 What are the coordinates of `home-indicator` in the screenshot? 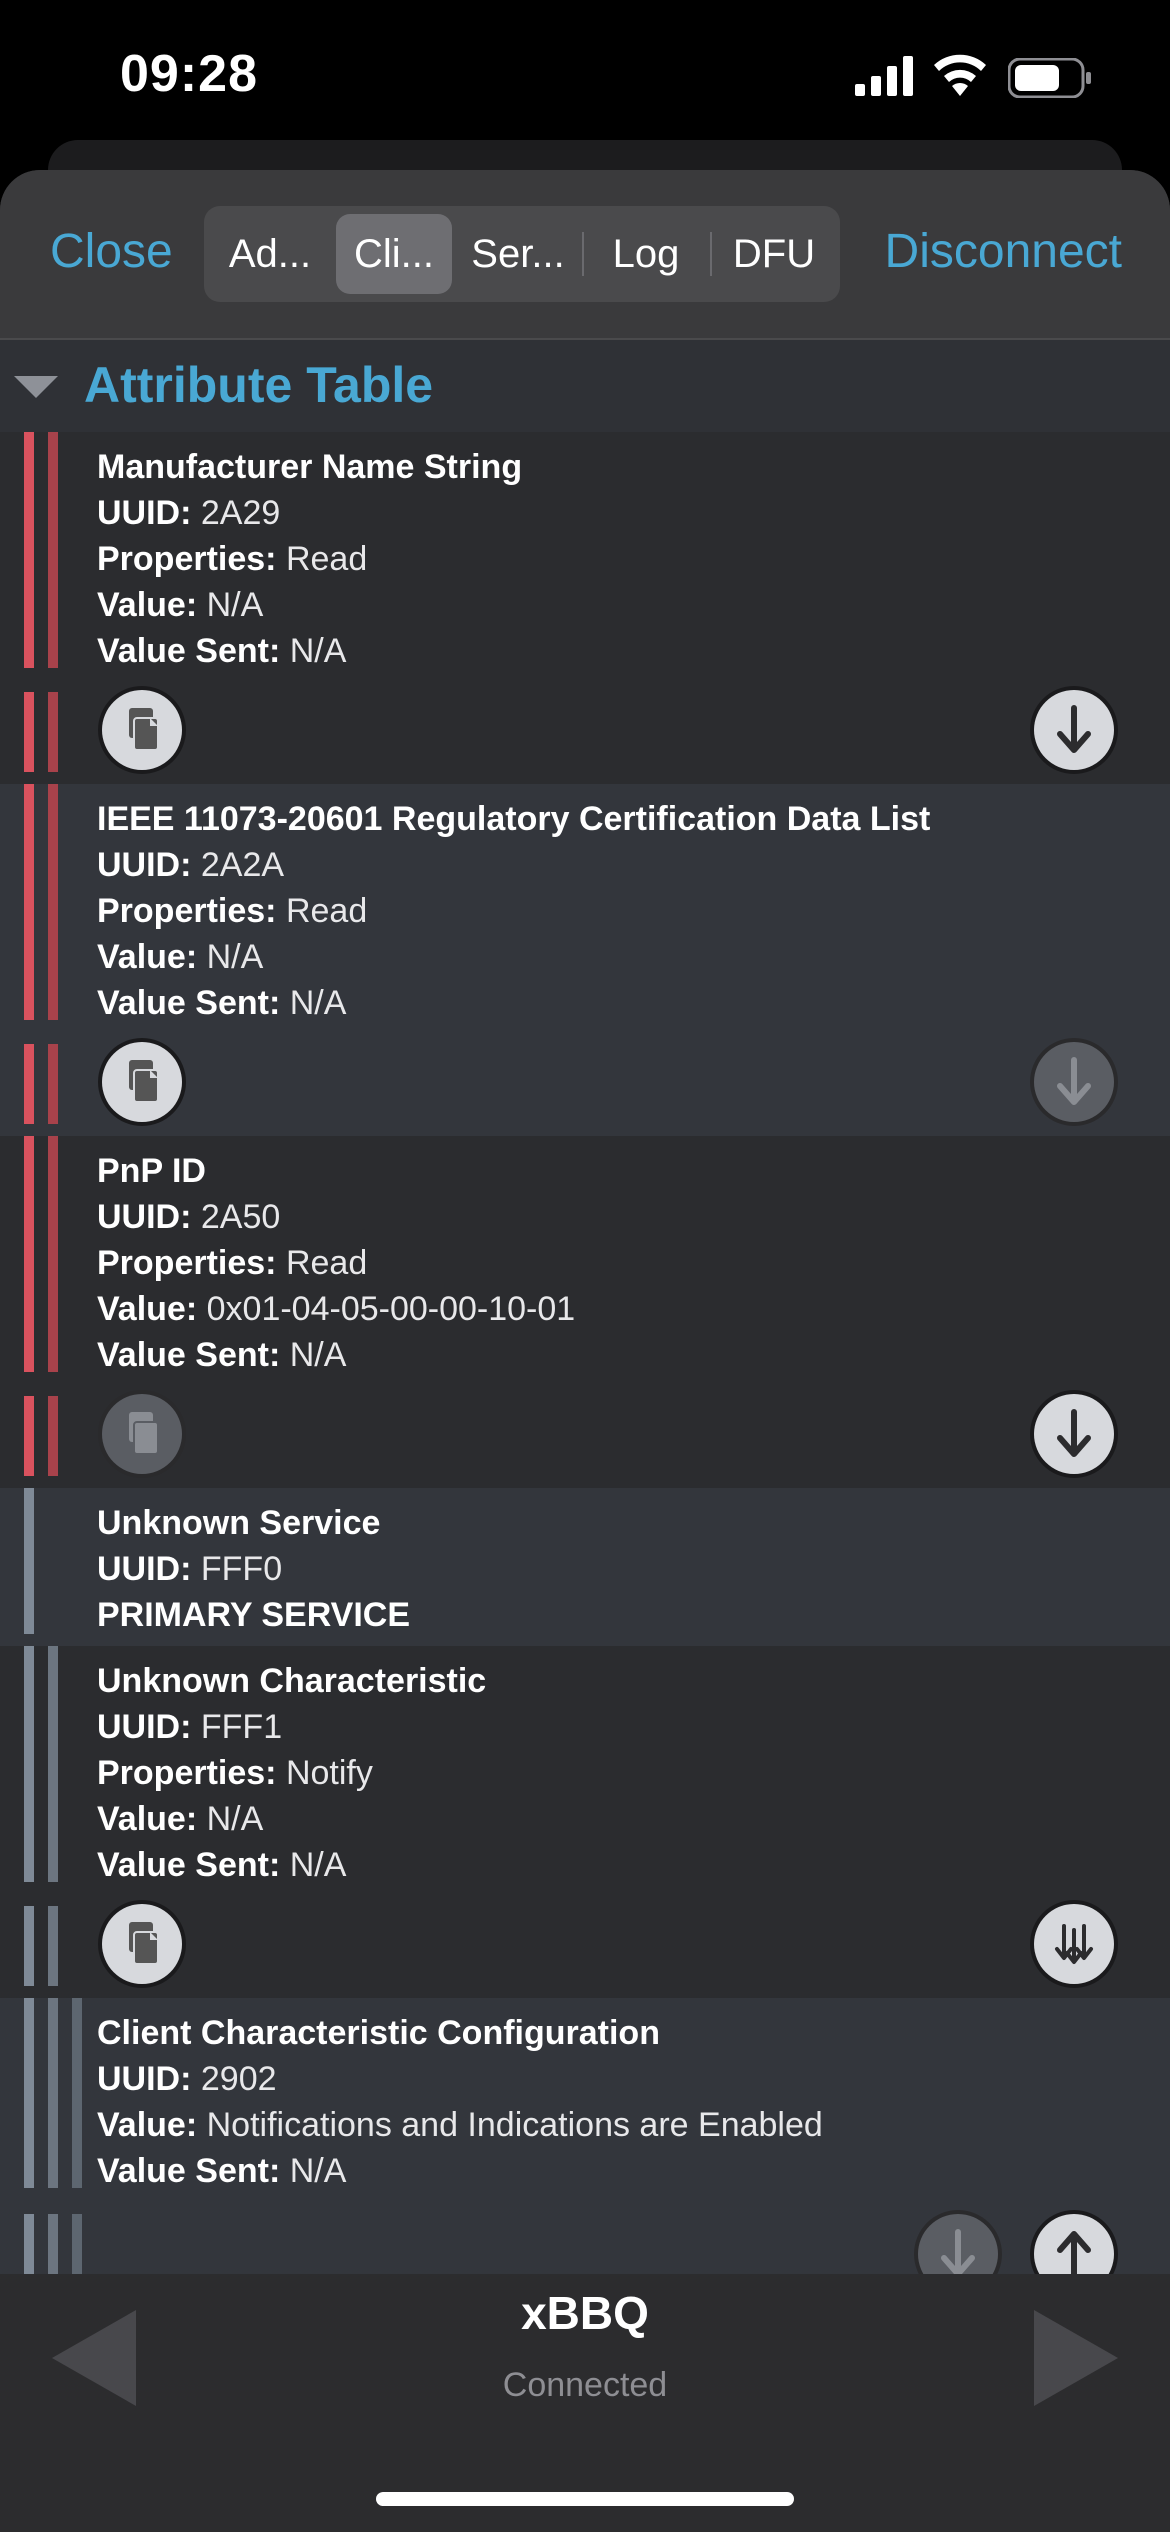 It's located at (585, 2499).